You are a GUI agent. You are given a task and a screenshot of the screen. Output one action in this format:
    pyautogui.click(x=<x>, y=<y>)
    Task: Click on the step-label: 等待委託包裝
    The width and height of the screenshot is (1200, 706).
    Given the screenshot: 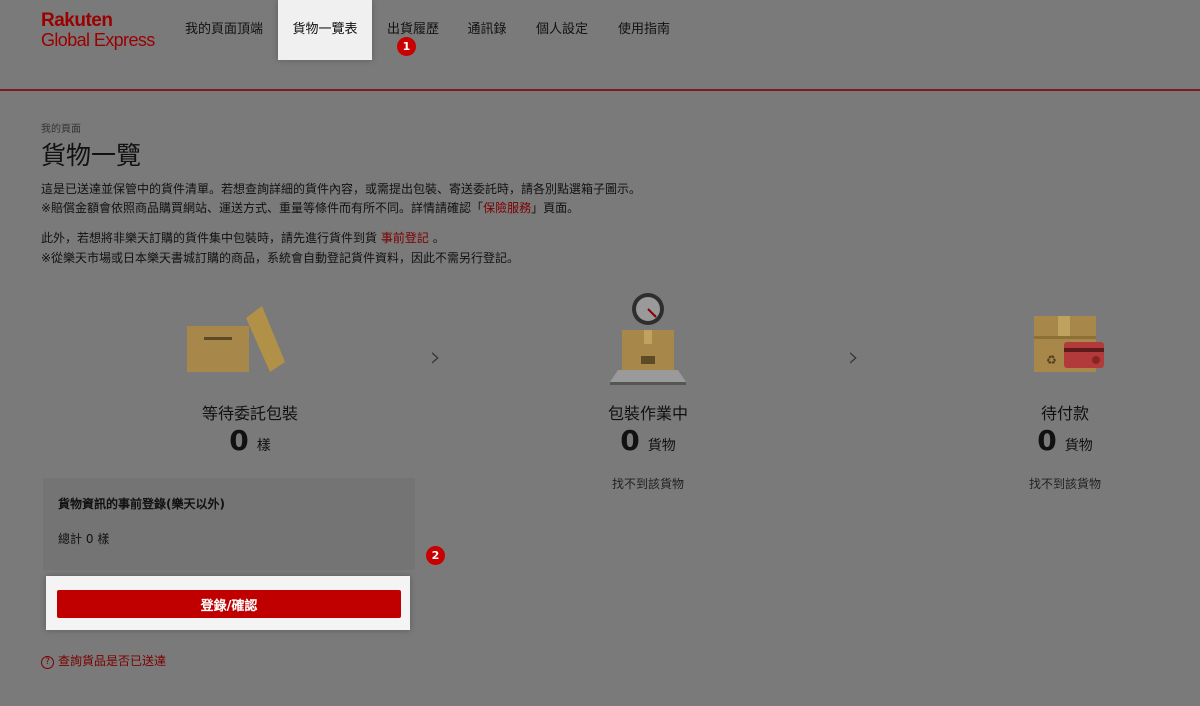 What is the action you would take?
    pyautogui.click(x=249, y=413)
    